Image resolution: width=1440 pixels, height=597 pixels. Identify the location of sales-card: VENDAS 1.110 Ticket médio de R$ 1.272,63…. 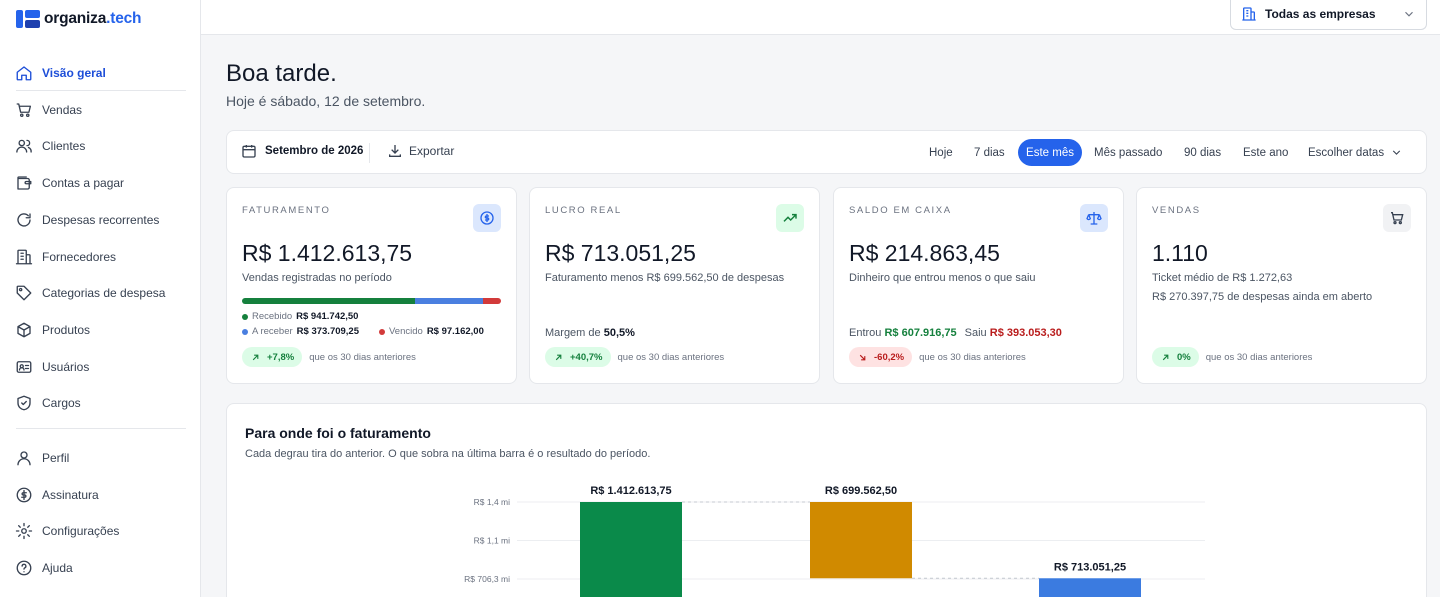
(1281, 285).